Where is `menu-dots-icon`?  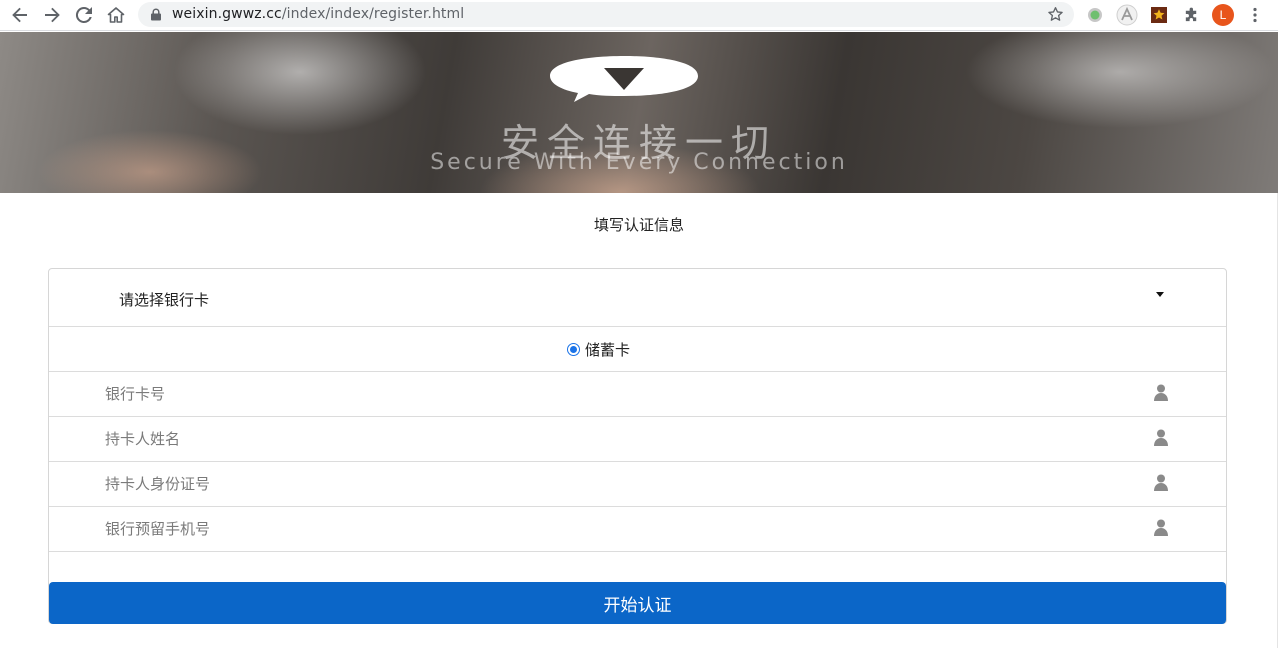 menu-dots-icon is located at coordinates (1255, 15).